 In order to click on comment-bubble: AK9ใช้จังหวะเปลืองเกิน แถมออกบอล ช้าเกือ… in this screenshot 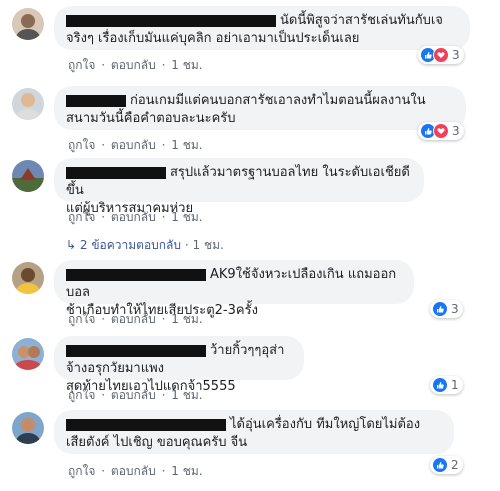, I will do `click(234, 289)`.